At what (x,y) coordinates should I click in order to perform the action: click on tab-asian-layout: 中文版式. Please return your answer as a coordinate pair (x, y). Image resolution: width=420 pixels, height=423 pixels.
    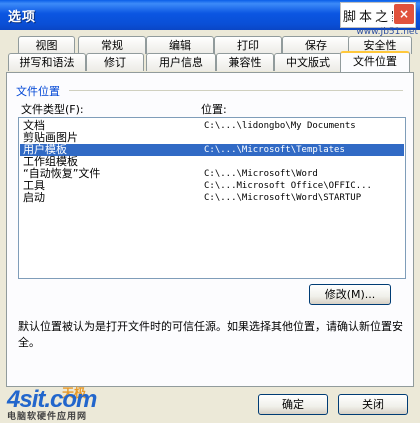
    Looking at the image, I should click on (308, 62).